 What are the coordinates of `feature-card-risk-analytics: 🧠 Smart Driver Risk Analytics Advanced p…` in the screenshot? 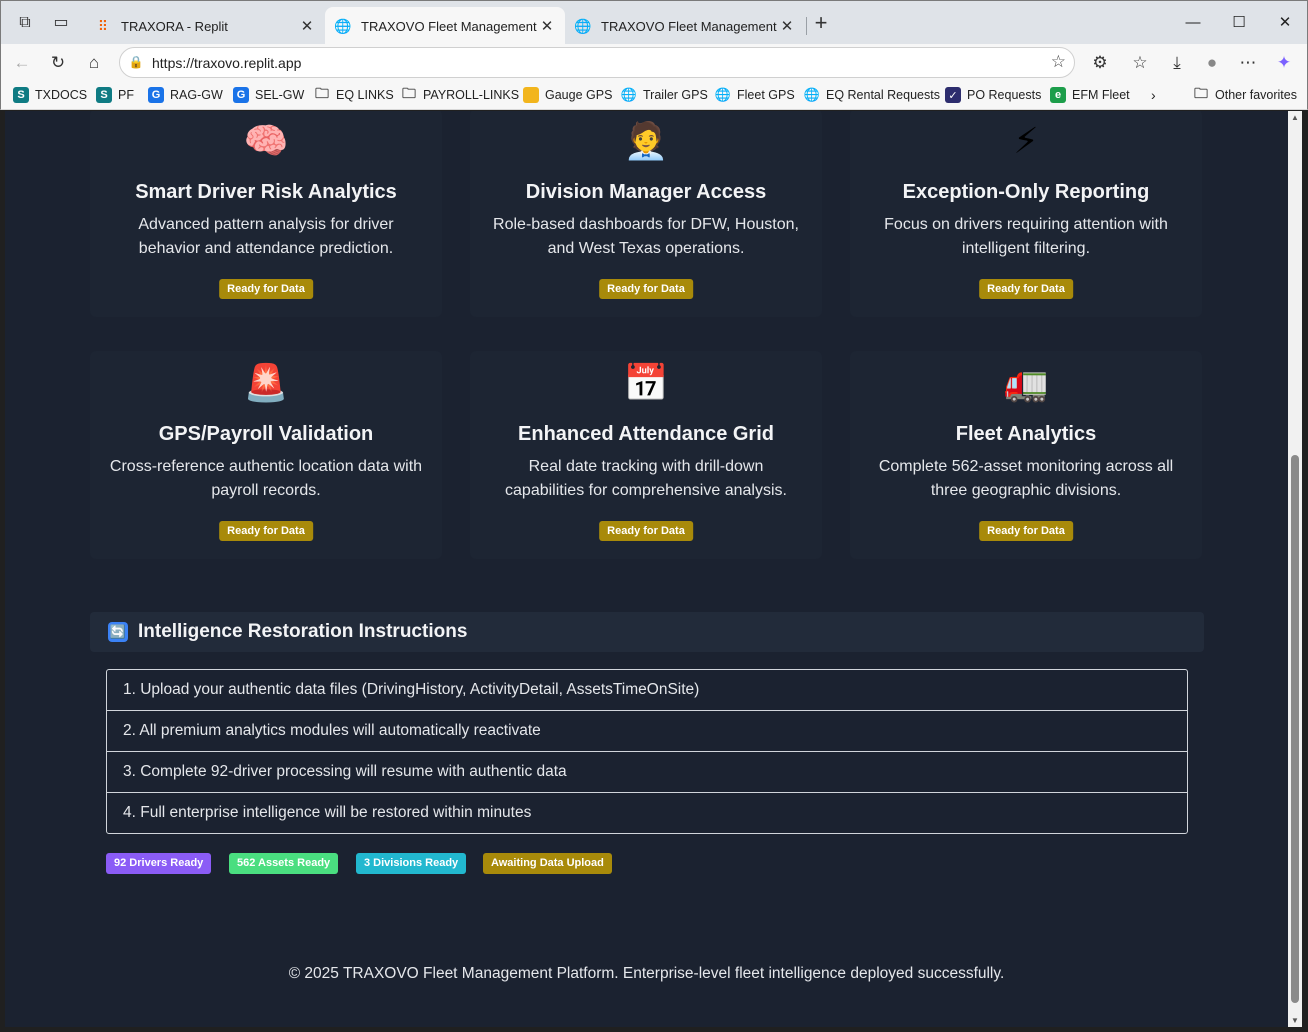 It's located at (266, 214).